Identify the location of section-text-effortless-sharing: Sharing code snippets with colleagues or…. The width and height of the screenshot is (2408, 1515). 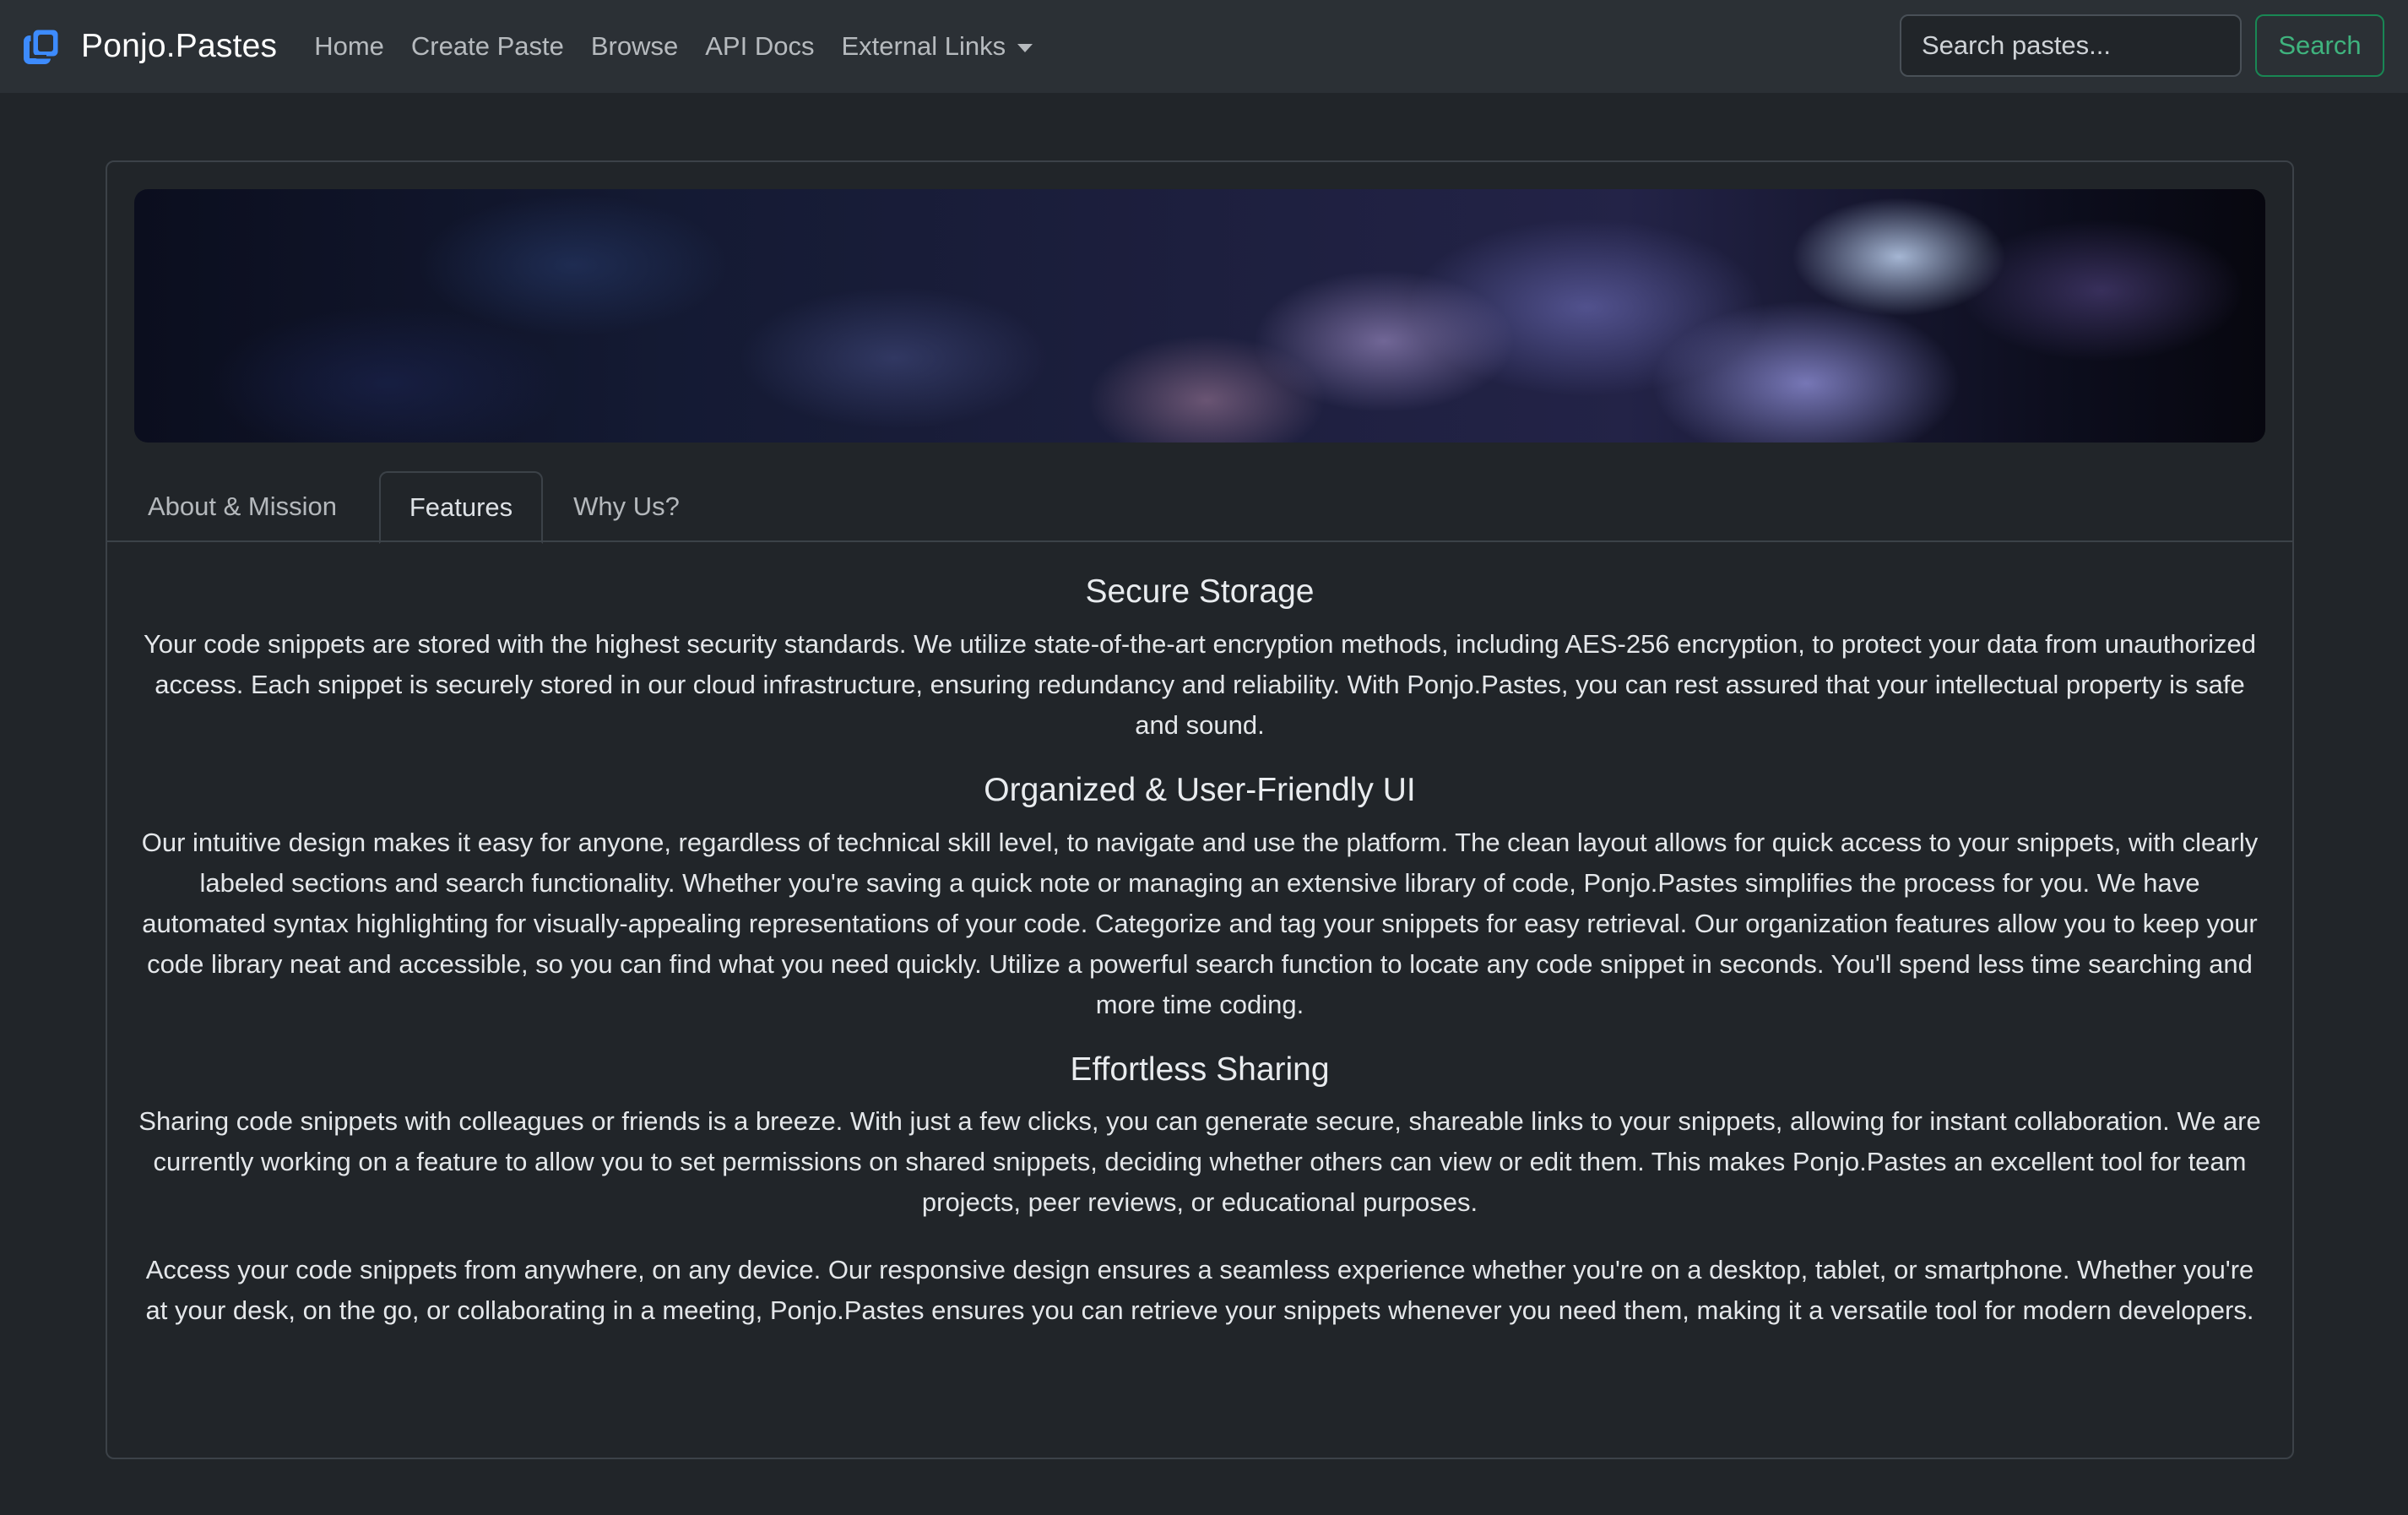
(1199, 1162).